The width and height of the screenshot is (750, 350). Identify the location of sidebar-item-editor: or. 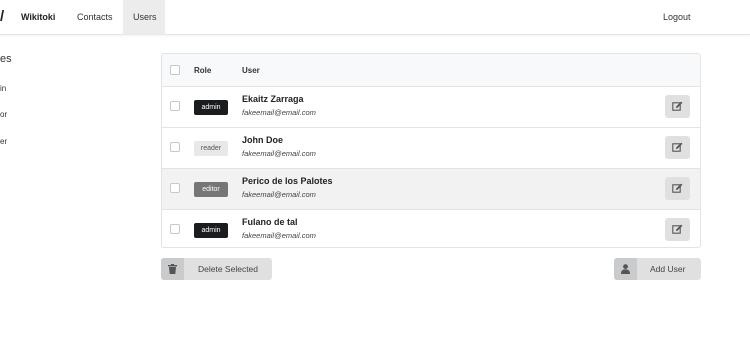
(3, 114).